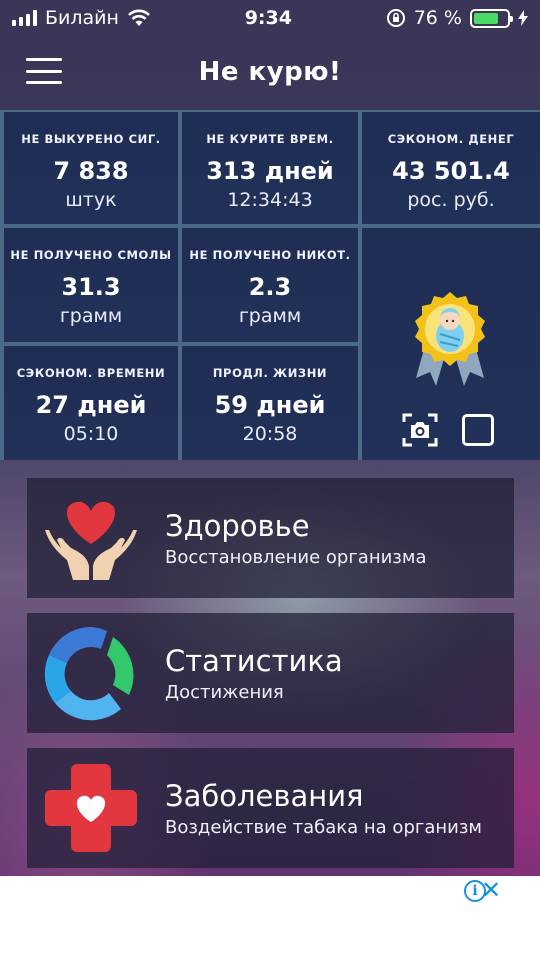 Image resolution: width=540 pixels, height=960 pixels. What do you see at coordinates (89, 674) in the screenshot?
I see `circular-chart-icon` at bounding box center [89, 674].